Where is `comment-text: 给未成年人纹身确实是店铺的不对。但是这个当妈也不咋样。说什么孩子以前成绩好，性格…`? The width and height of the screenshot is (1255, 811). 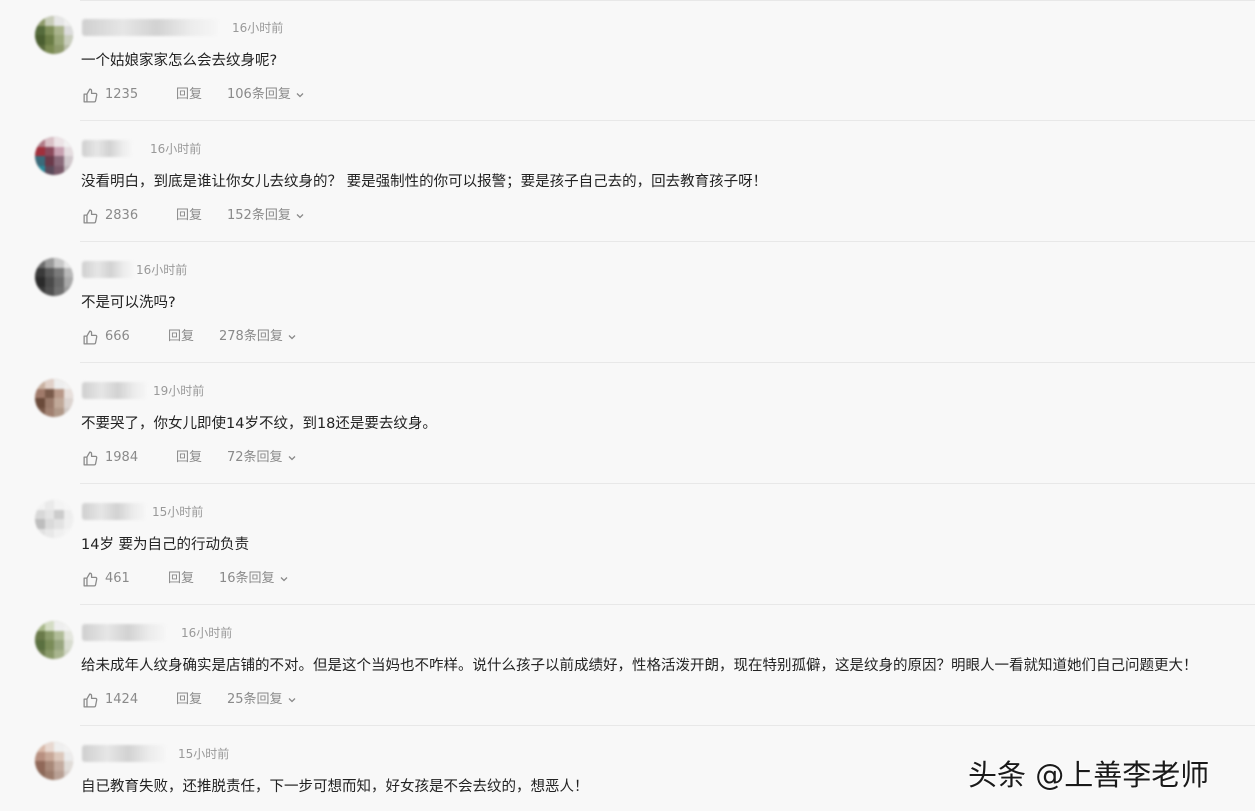 comment-text: 给未成年人纹身确实是店铺的不对。但是这个当妈也不咋样。说什么孩子以前成绩好，性格… is located at coordinates (639, 666).